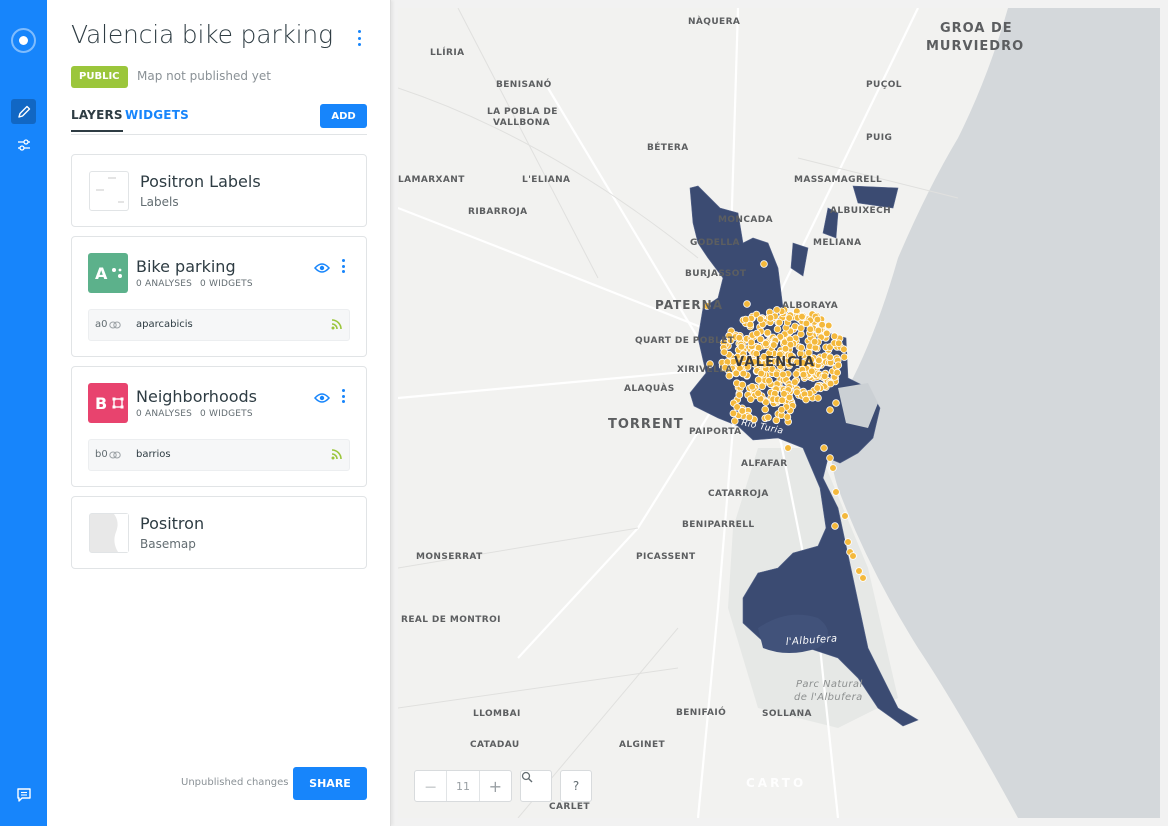  I want to click on label-burjassot: BURJASSOT, so click(716, 274).